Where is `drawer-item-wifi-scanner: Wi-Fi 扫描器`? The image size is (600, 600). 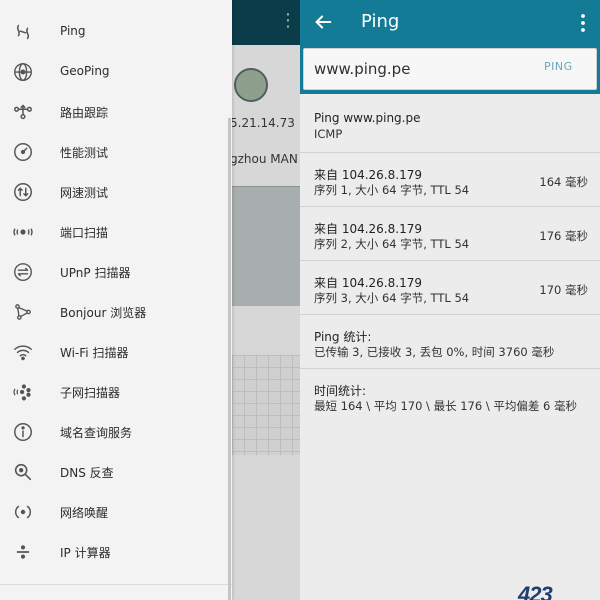 drawer-item-wifi-scanner: Wi-Fi 扫描器 is located at coordinates (114, 352).